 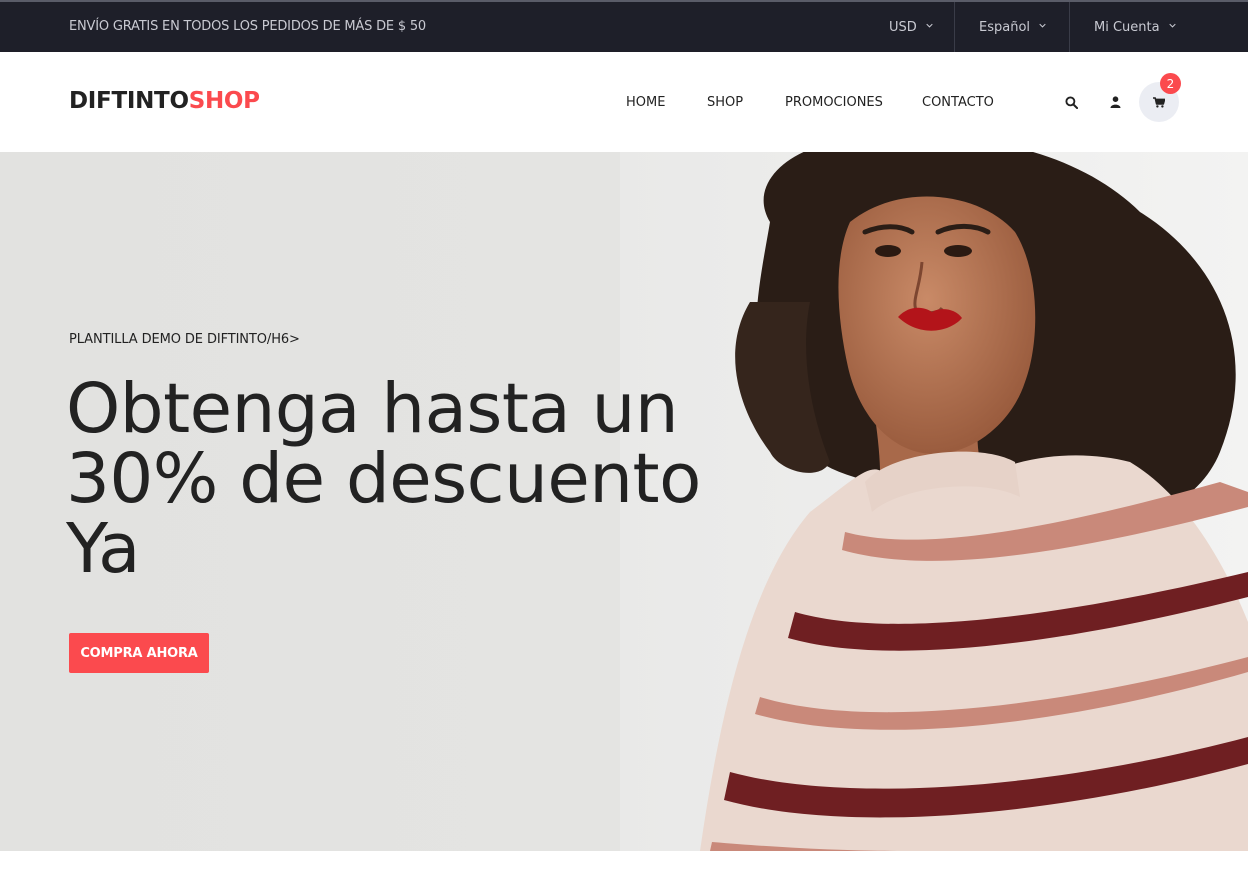 What do you see at coordinates (184, 339) in the screenshot?
I see `hero-eyebrow: PLANTILLA DEMO DE DIFTINTO/H6>` at bounding box center [184, 339].